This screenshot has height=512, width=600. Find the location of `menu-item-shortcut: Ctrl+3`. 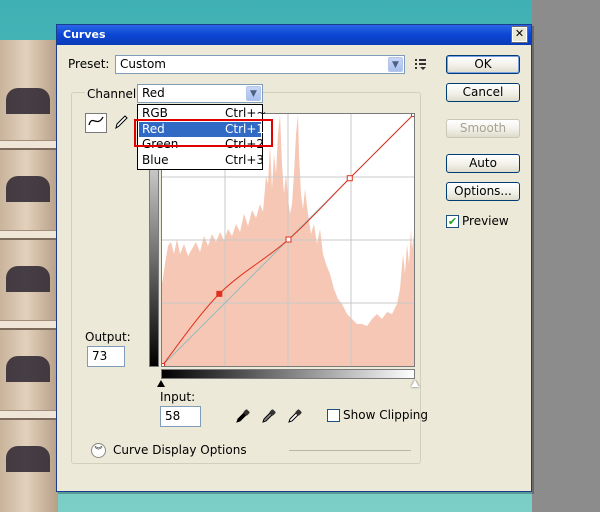

menu-item-shortcut: Ctrl+3 is located at coordinates (245, 159).